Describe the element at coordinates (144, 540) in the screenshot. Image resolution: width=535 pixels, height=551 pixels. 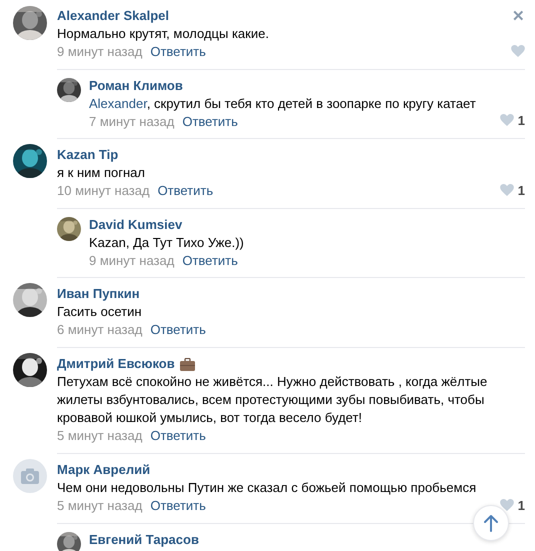
I see `author-name: Евгений Тарасов` at that location.